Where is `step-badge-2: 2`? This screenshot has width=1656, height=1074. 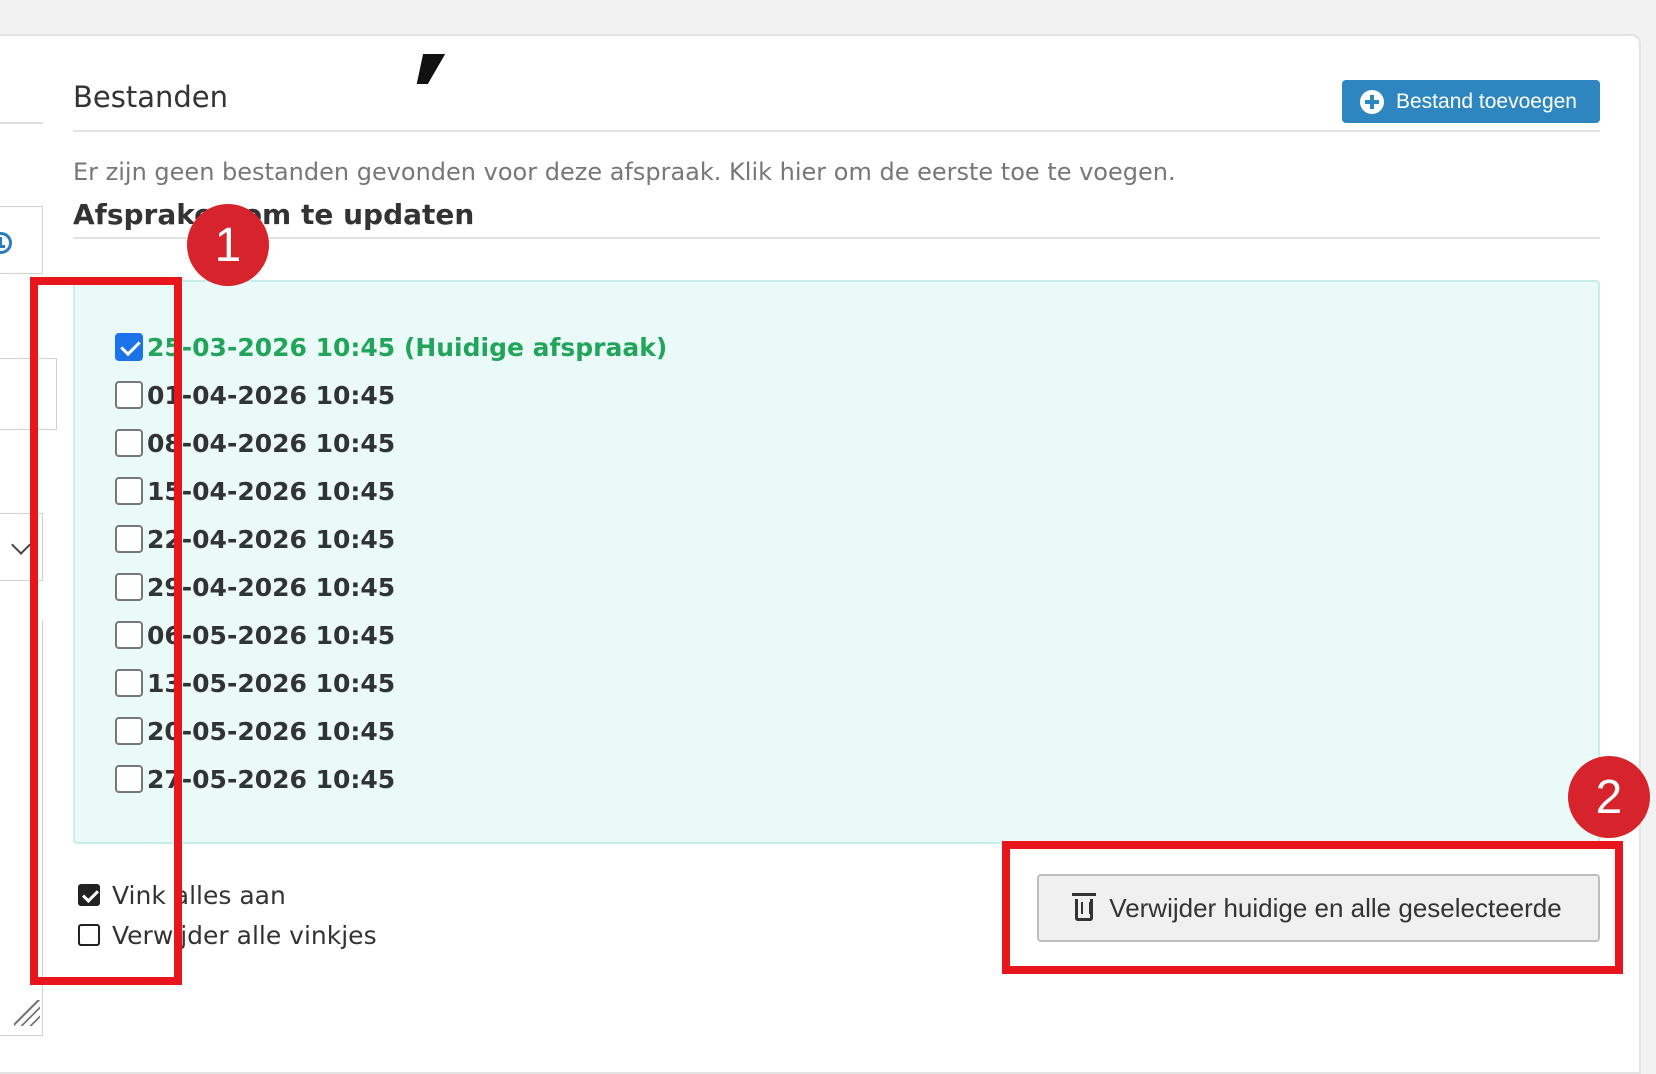
step-badge-2: 2 is located at coordinates (1609, 797).